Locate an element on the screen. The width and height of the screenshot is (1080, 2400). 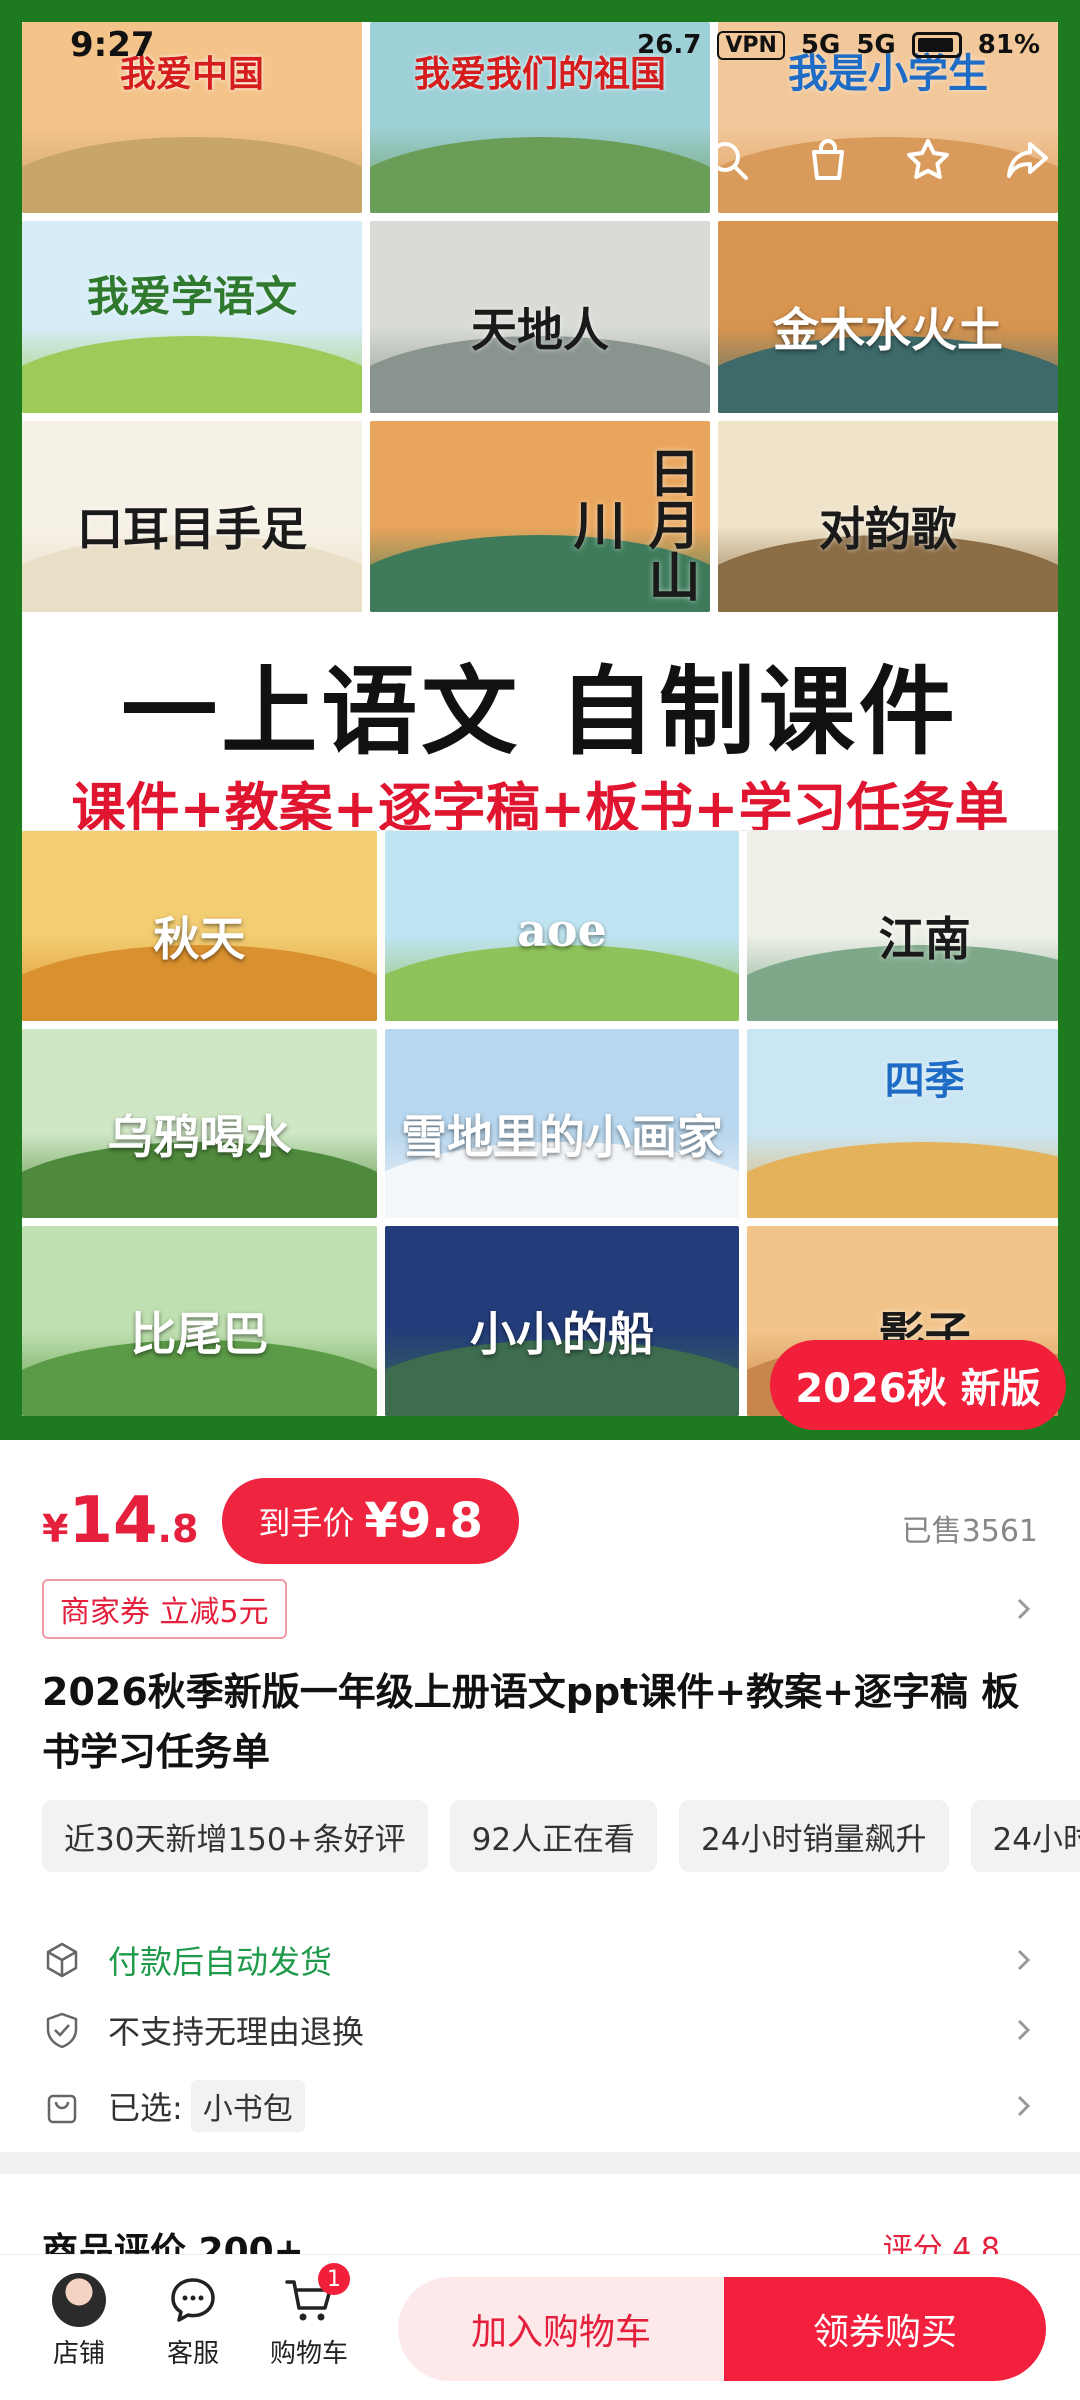
highlight-tags: 近30天新增150+条好评 92人正在看 24小时销量飙升 24小时 is located at coordinates (561, 1836).